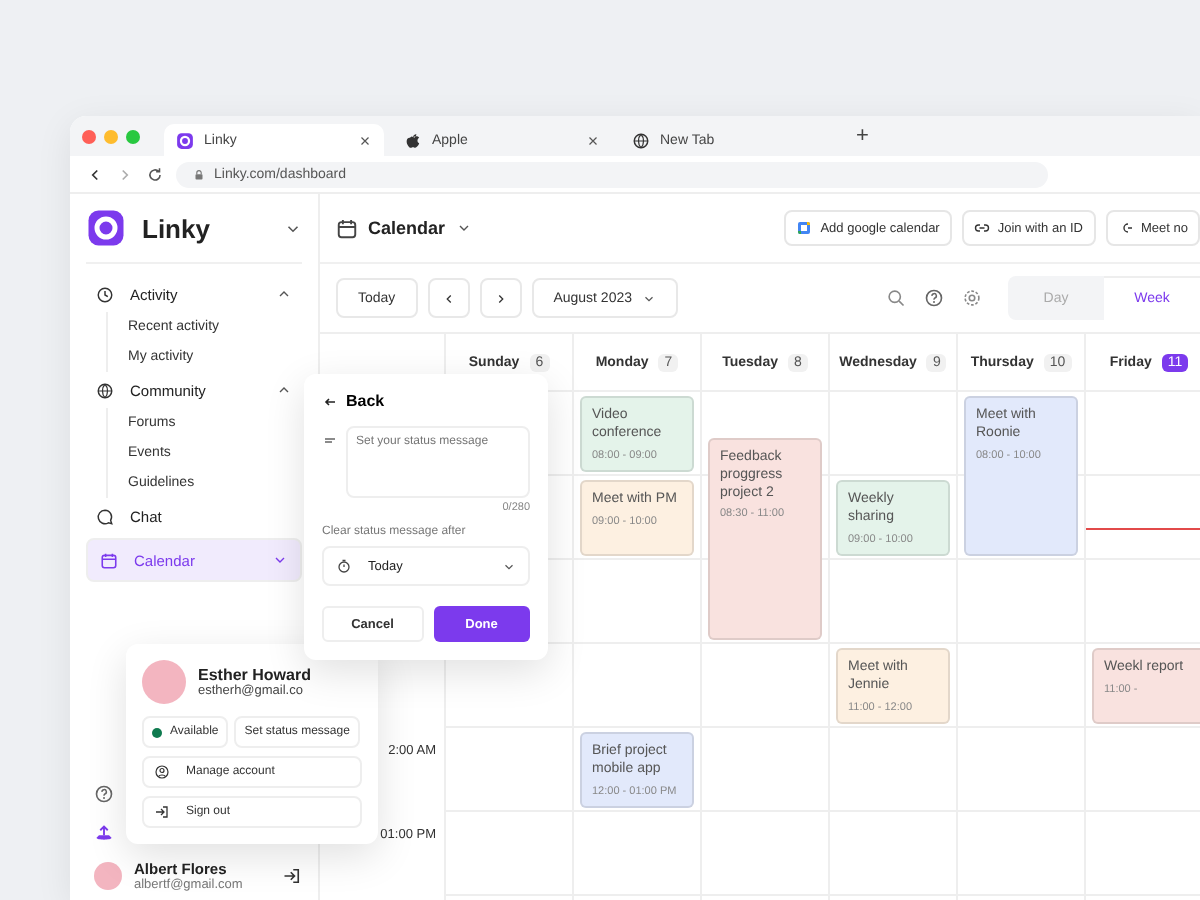 The width and height of the screenshot is (1200, 900). I want to click on reload-icon, so click(155, 174).